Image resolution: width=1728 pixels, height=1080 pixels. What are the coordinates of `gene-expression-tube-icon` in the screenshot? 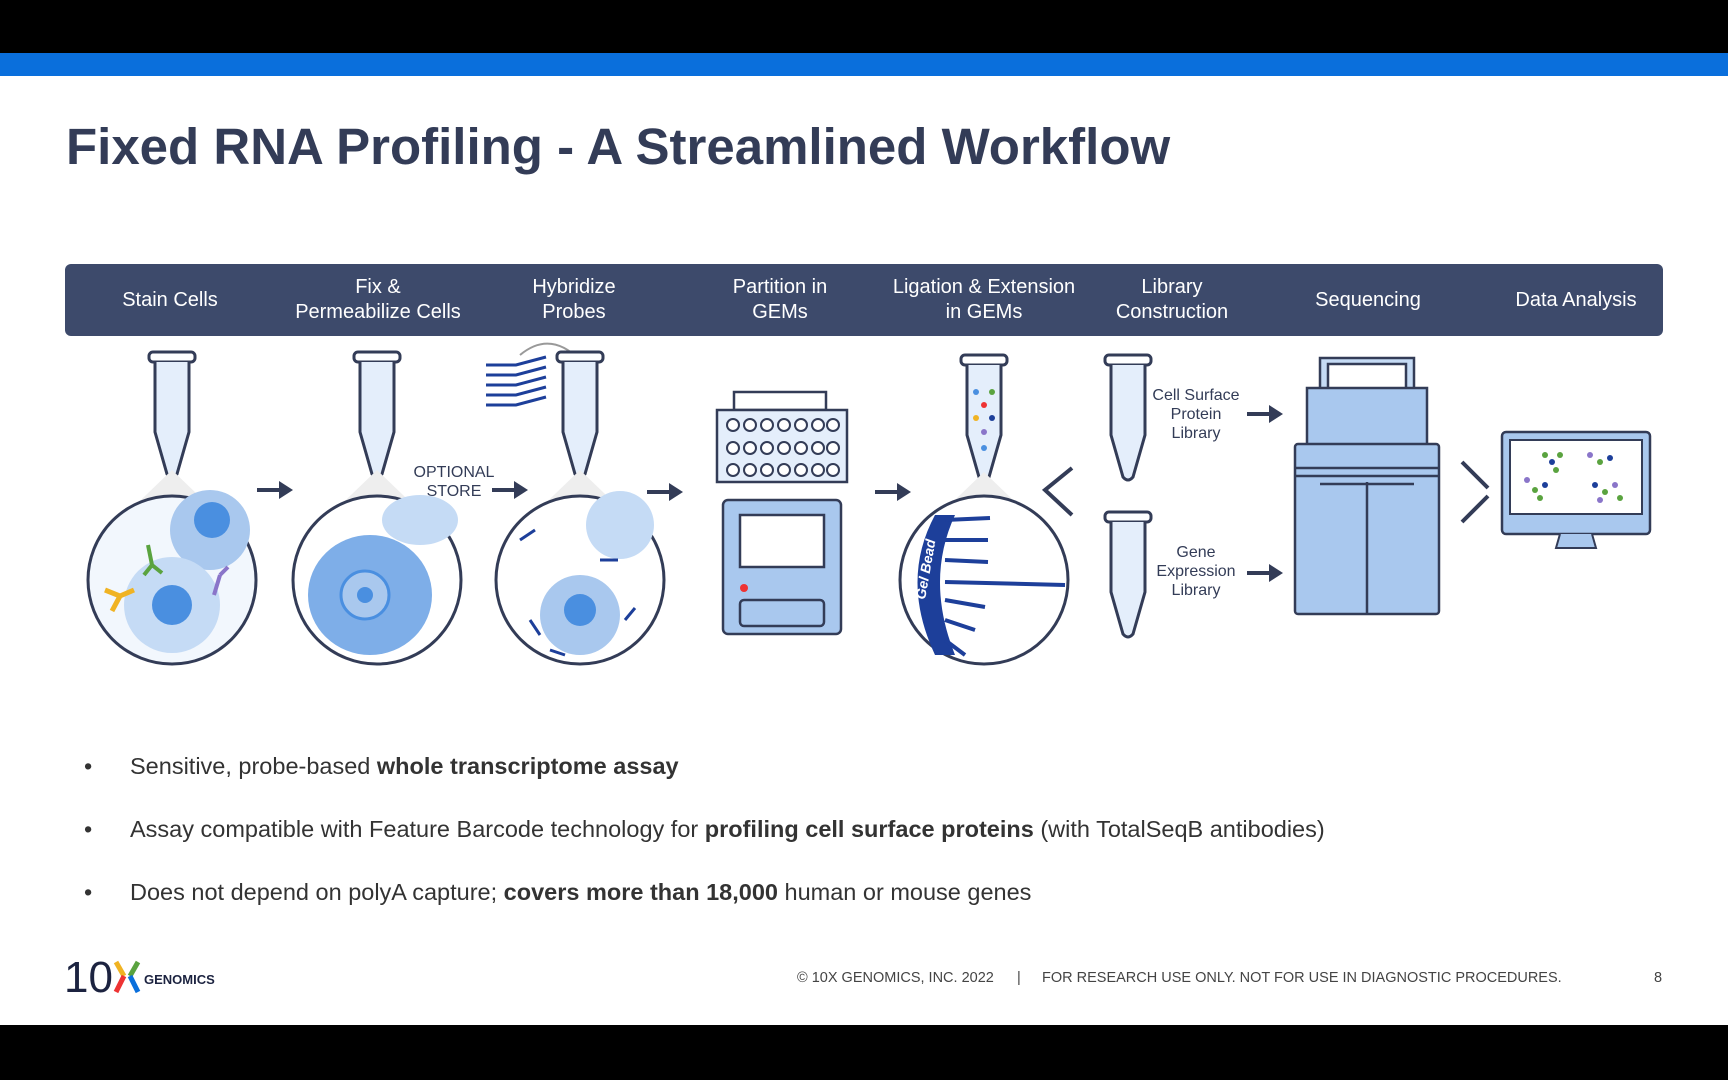 It's located at (1128, 574).